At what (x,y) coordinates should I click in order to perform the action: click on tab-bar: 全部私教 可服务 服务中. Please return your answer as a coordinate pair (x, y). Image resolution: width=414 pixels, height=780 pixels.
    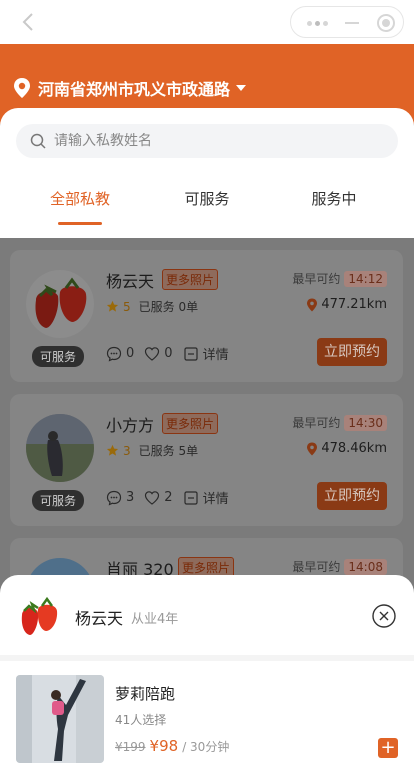
    Looking at the image, I should click on (207, 203).